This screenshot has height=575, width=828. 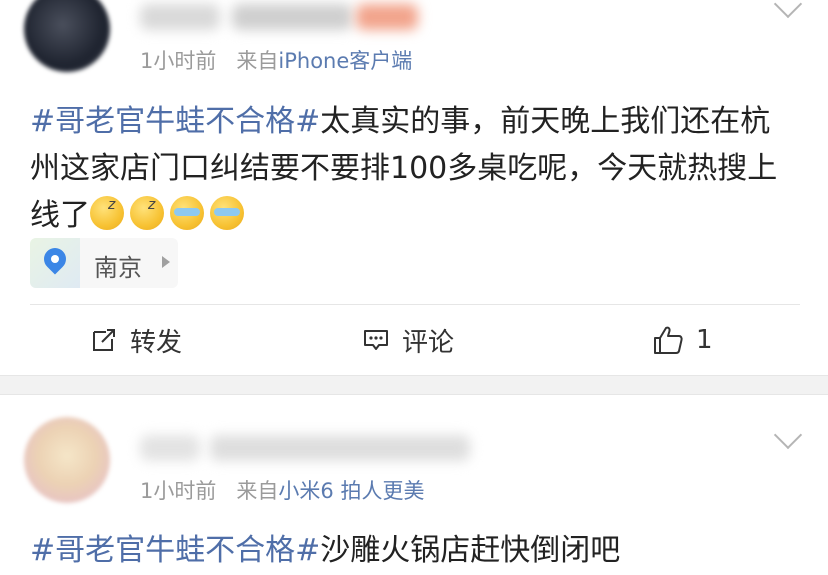 I want to click on repost-button: 转发, so click(x=136, y=340).